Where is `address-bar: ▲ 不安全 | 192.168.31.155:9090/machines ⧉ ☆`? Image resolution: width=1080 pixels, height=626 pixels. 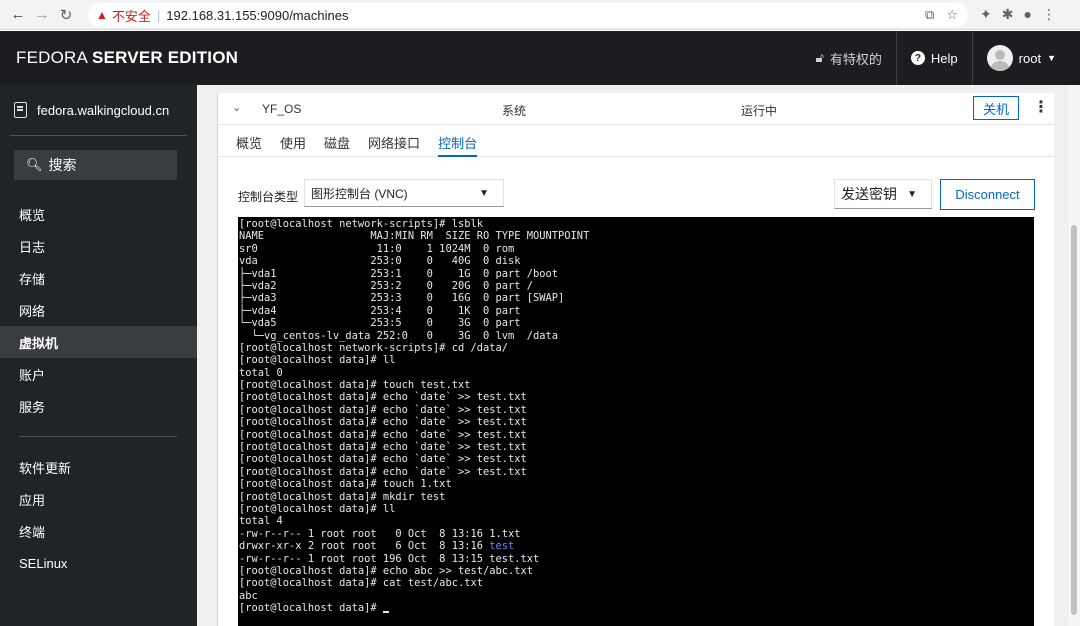 address-bar: ▲ 不安全 | 192.168.31.155:9090/machines ⧉ ☆ is located at coordinates (528, 15).